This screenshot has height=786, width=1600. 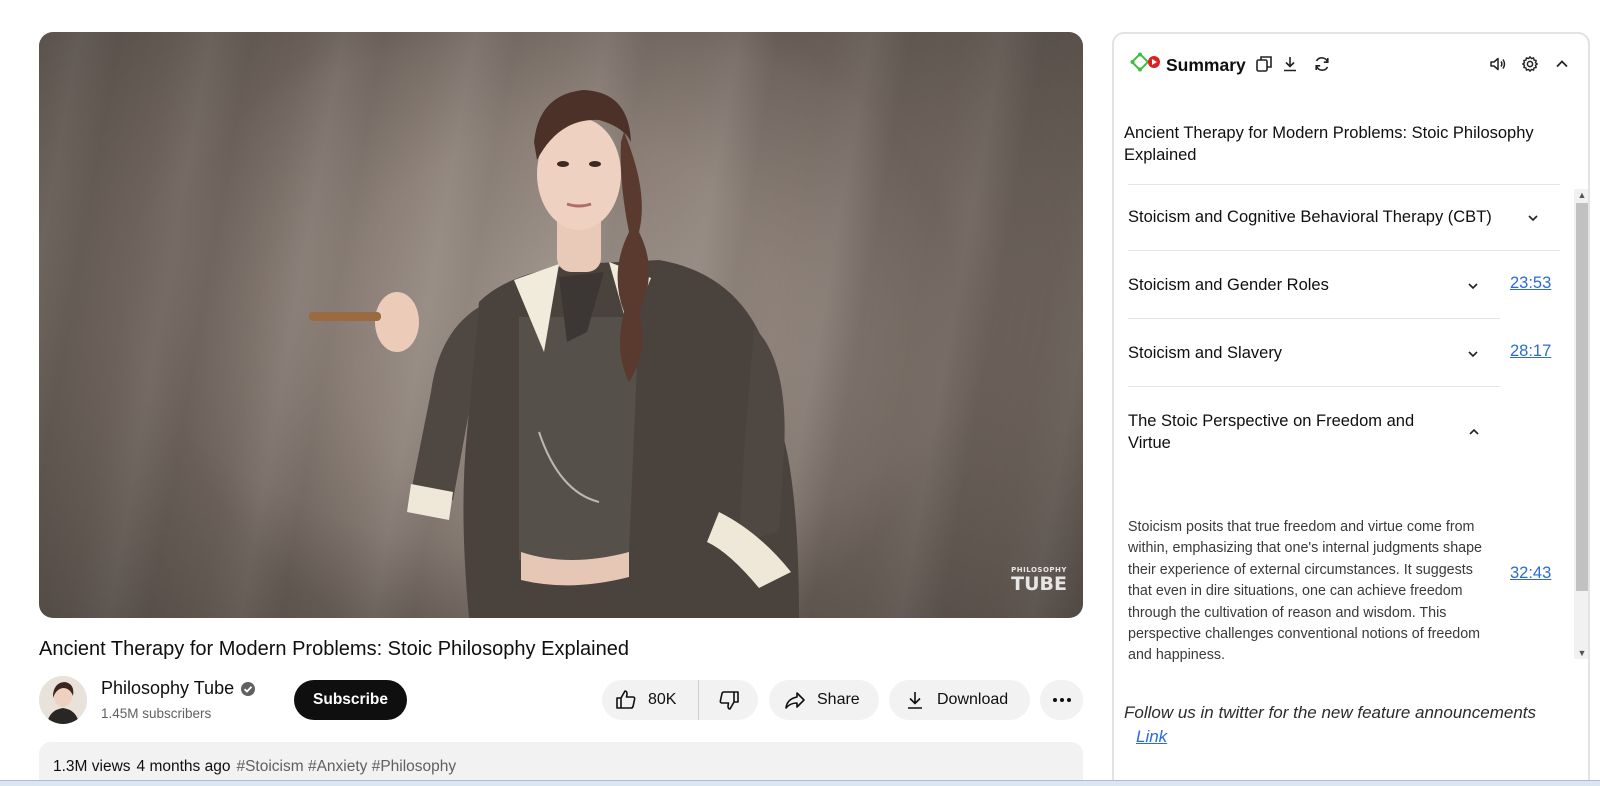 I want to click on gear-icon, so click(x=1530, y=64).